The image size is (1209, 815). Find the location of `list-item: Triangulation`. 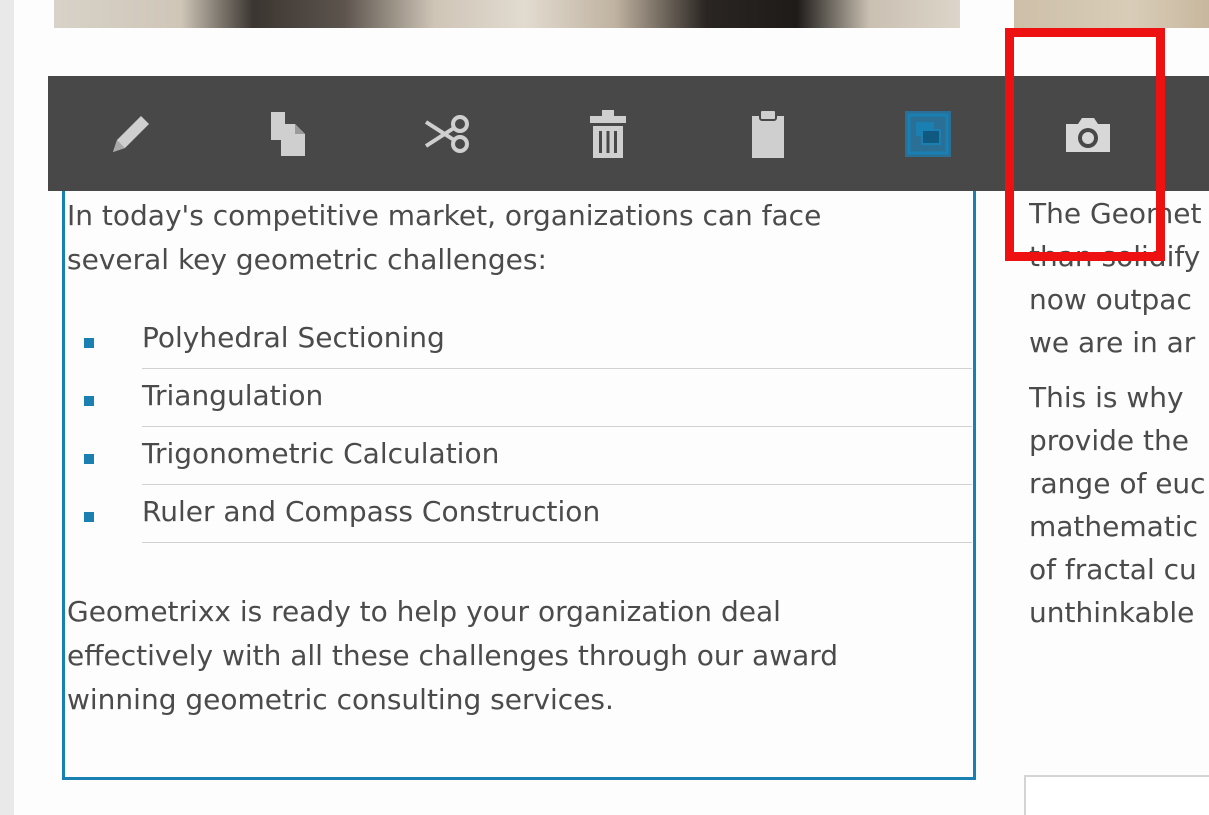

list-item: Triangulation is located at coordinates (519, 397).